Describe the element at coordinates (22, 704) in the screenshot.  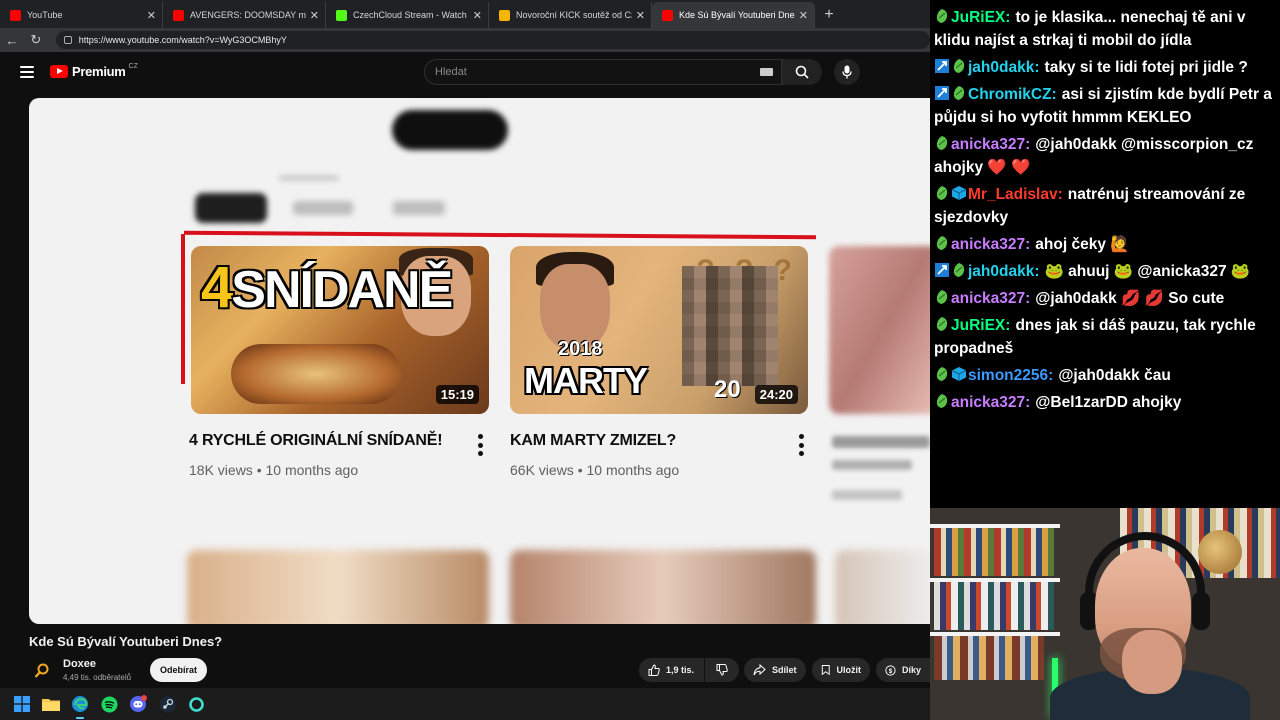
I see `windows-start-icon` at that location.